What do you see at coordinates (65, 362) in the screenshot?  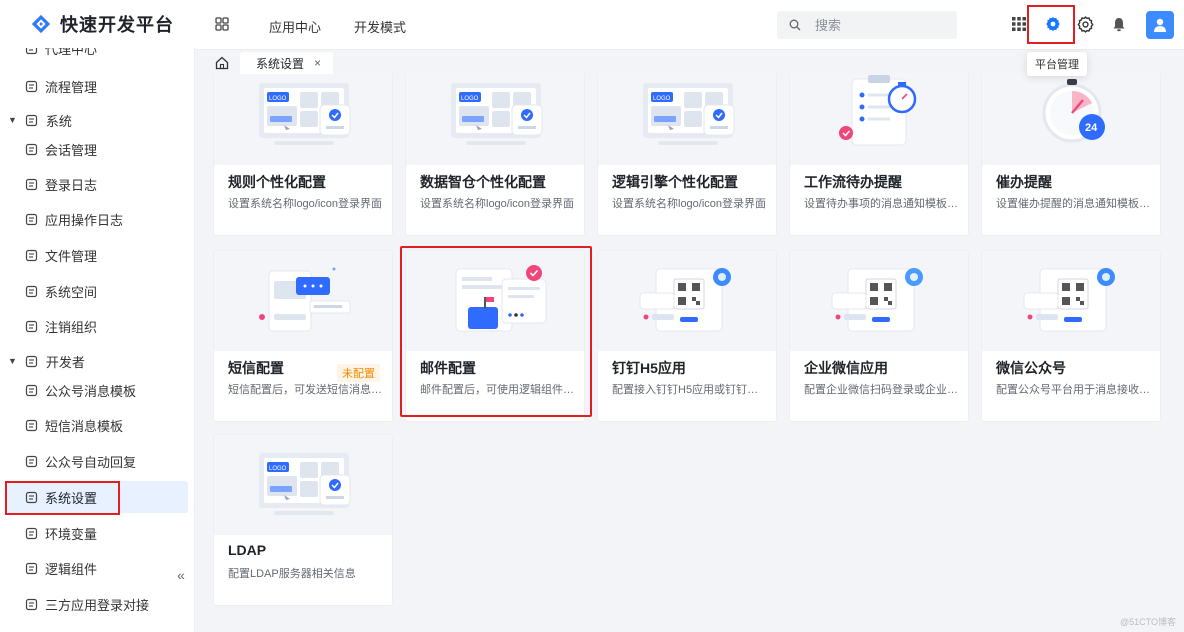 I see `sidebar-item-label: 开发者` at bounding box center [65, 362].